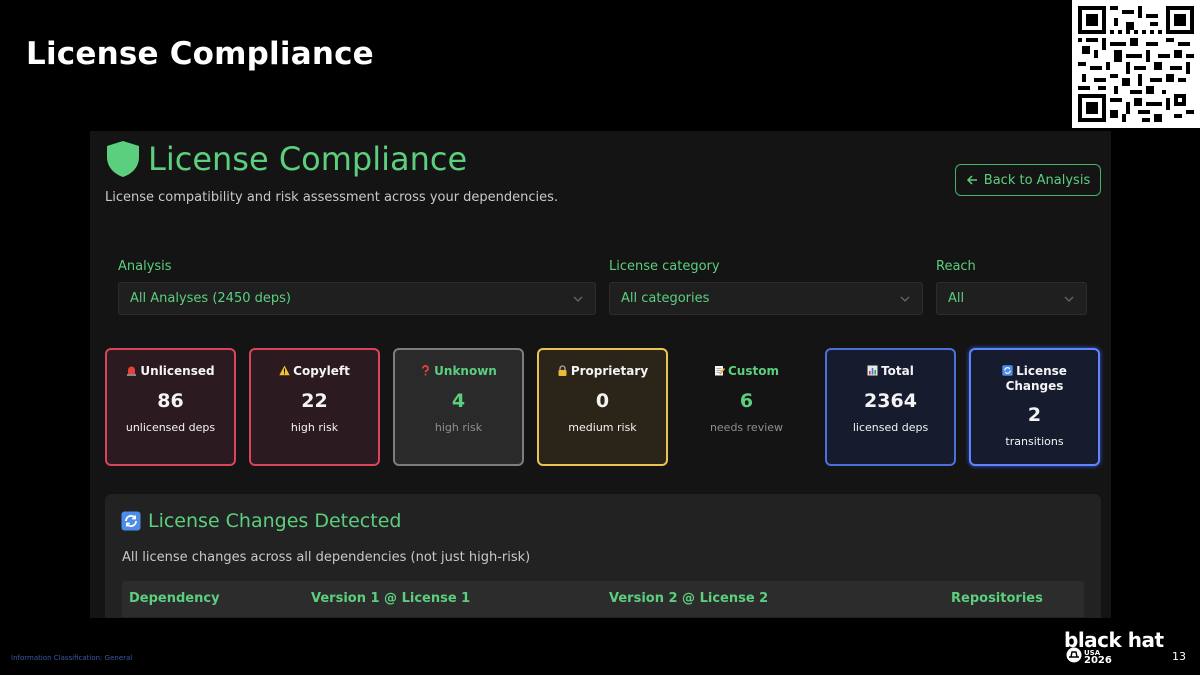 The image size is (1200, 675). I want to click on column-header-version-1: Version 1 @ License 1, so click(390, 598).